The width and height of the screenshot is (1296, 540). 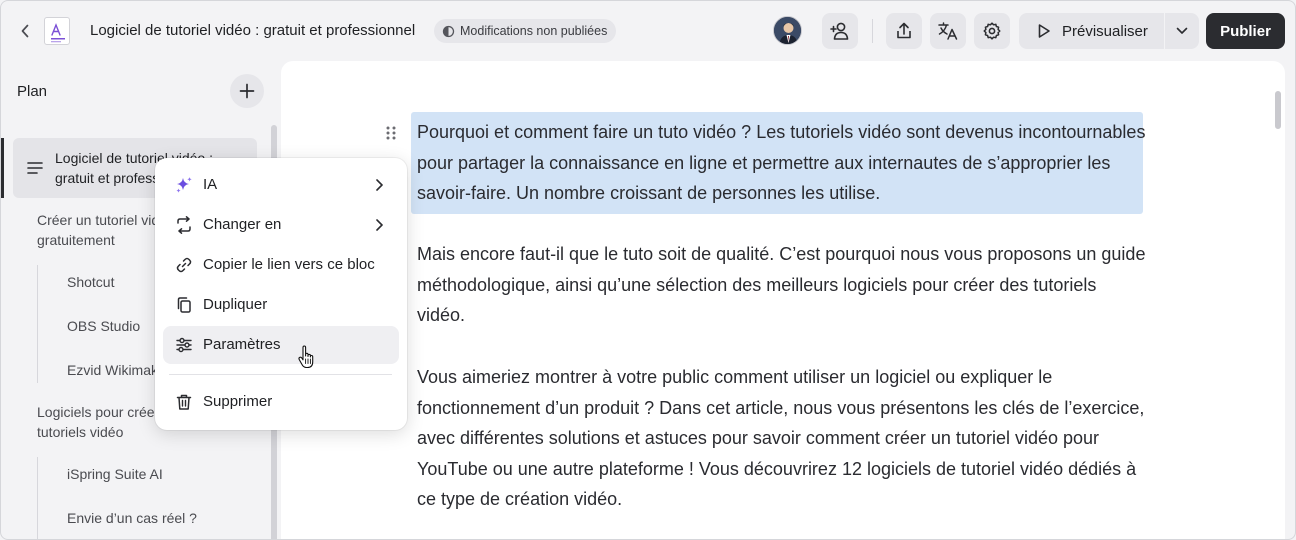 What do you see at coordinates (235, 304) in the screenshot?
I see `menu-item-dupliquer-label: Dupliquer` at bounding box center [235, 304].